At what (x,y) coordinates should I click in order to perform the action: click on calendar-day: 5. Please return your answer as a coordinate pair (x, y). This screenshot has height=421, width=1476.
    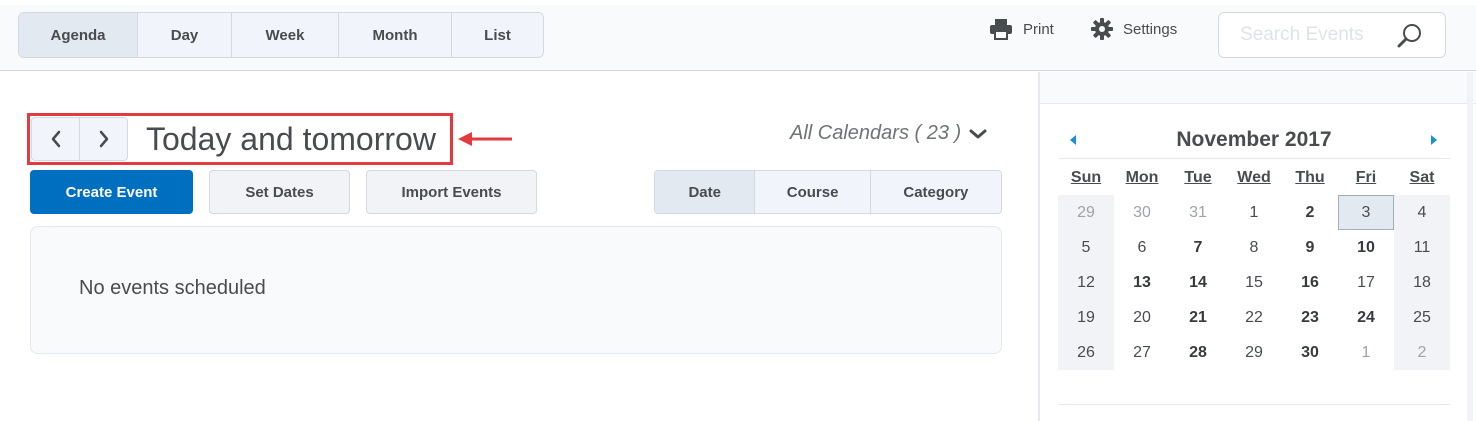
    Looking at the image, I should click on (1086, 247).